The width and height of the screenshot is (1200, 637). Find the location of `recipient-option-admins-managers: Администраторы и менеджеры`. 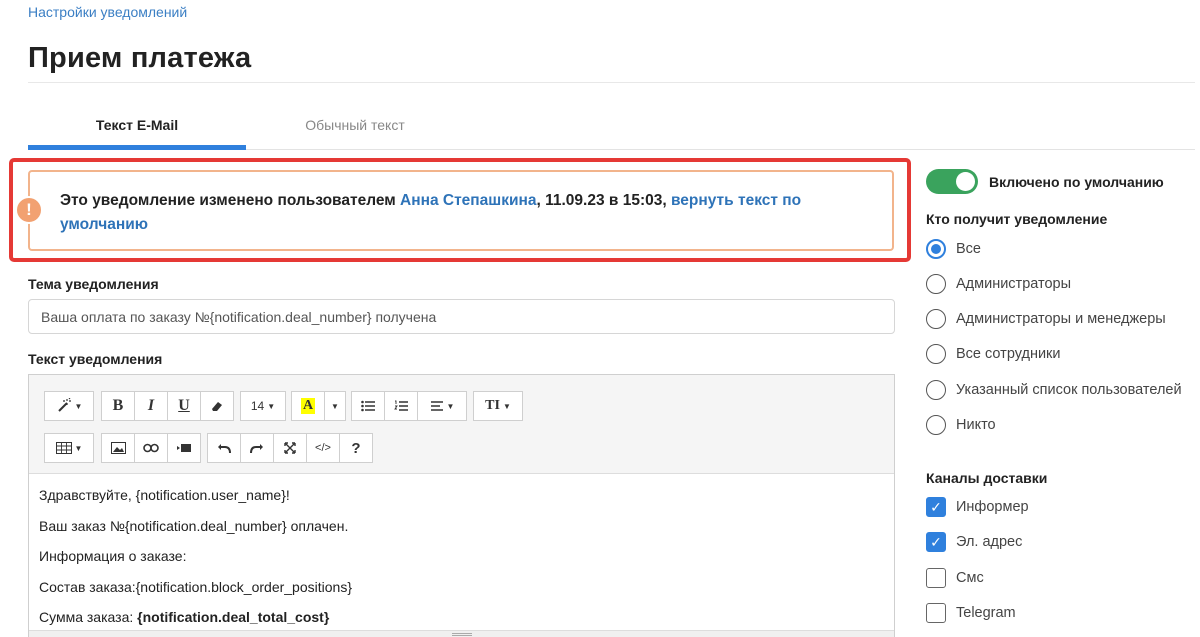

recipient-option-admins-managers: Администраторы и менеджеры is located at coordinates (1046, 319).